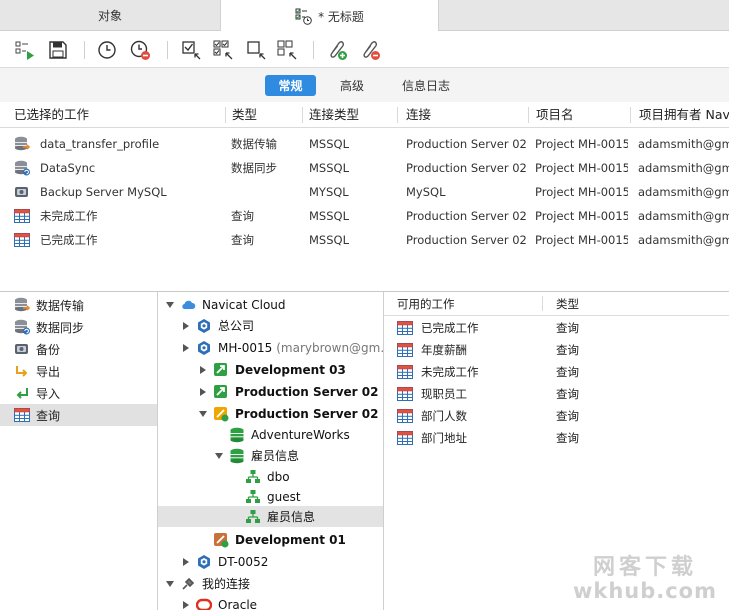  Describe the element at coordinates (244, 304) in the screenshot. I see `tree-label: Navicat Cloud` at that location.